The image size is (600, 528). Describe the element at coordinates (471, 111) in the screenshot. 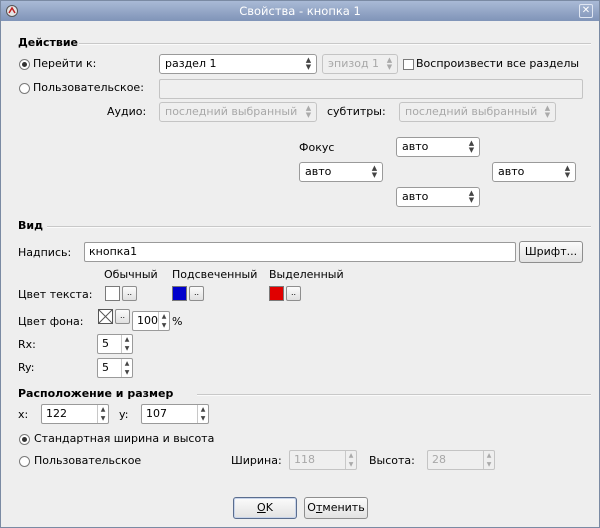

I see `subtitles-select-value: последний выбранный` at that location.